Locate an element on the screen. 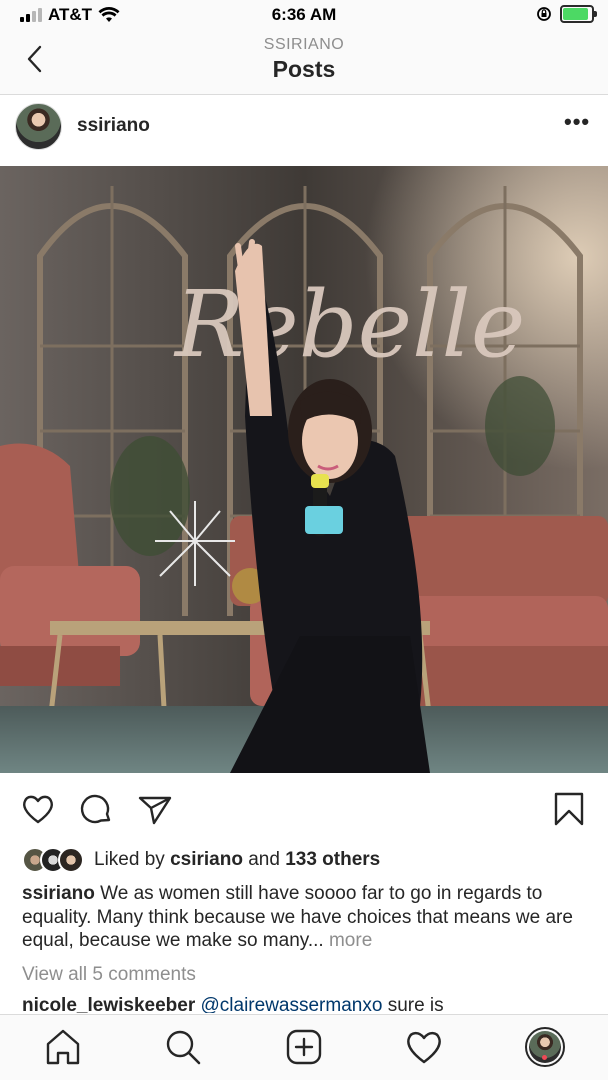 This screenshot has width=608, height=1080. orientation-lock-icon is located at coordinates (544, 14).